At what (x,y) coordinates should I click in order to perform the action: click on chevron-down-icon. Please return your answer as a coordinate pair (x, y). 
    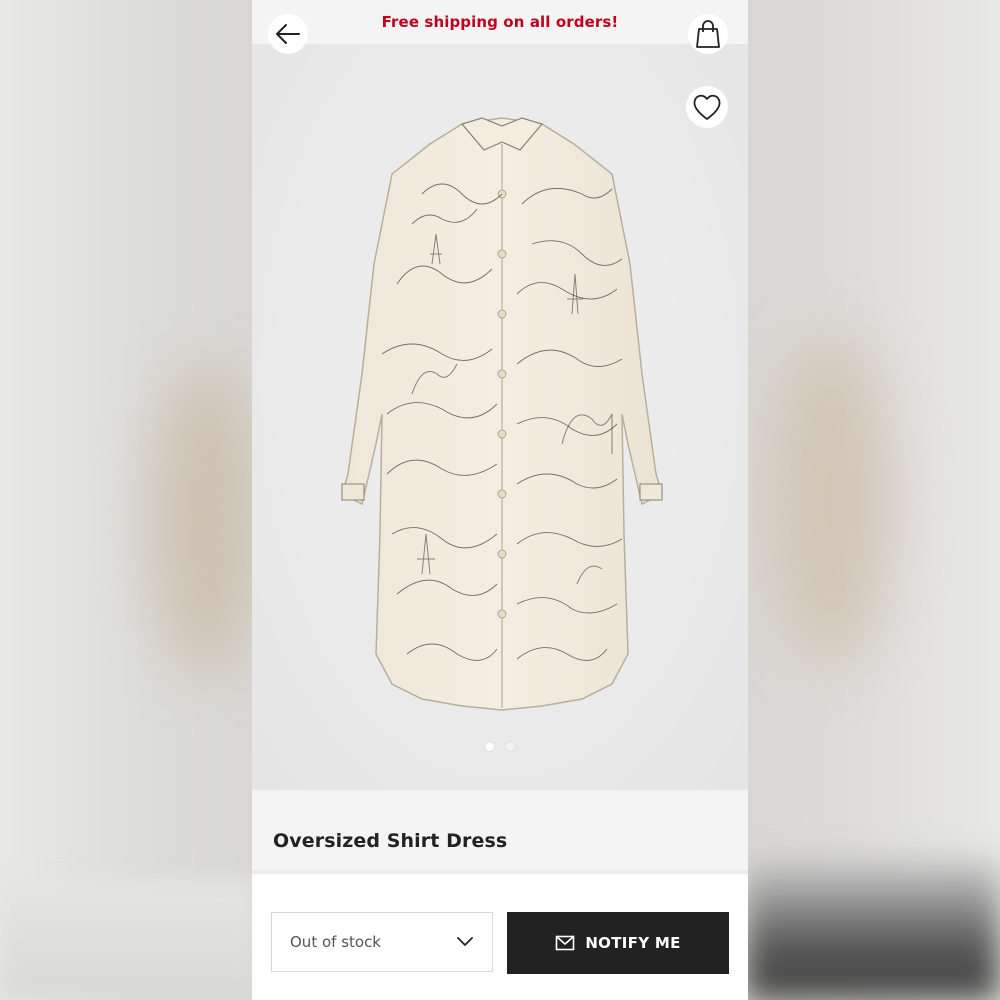
    Looking at the image, I should click on (465, 941).